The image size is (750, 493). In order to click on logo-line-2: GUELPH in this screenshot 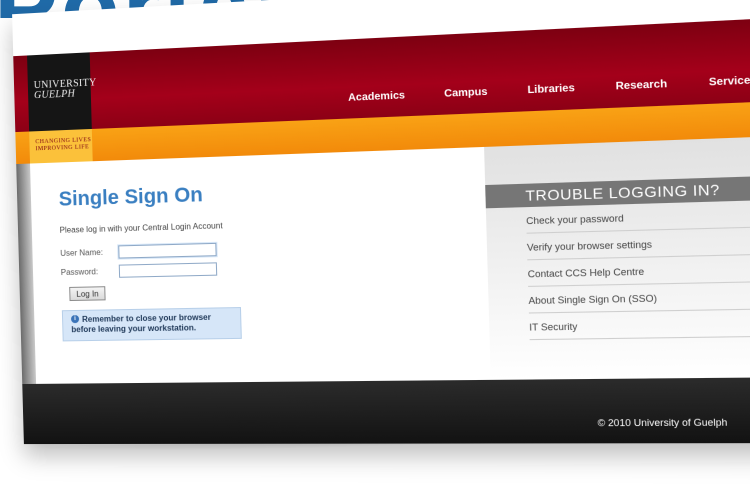, I will do `click(65, 94)`.